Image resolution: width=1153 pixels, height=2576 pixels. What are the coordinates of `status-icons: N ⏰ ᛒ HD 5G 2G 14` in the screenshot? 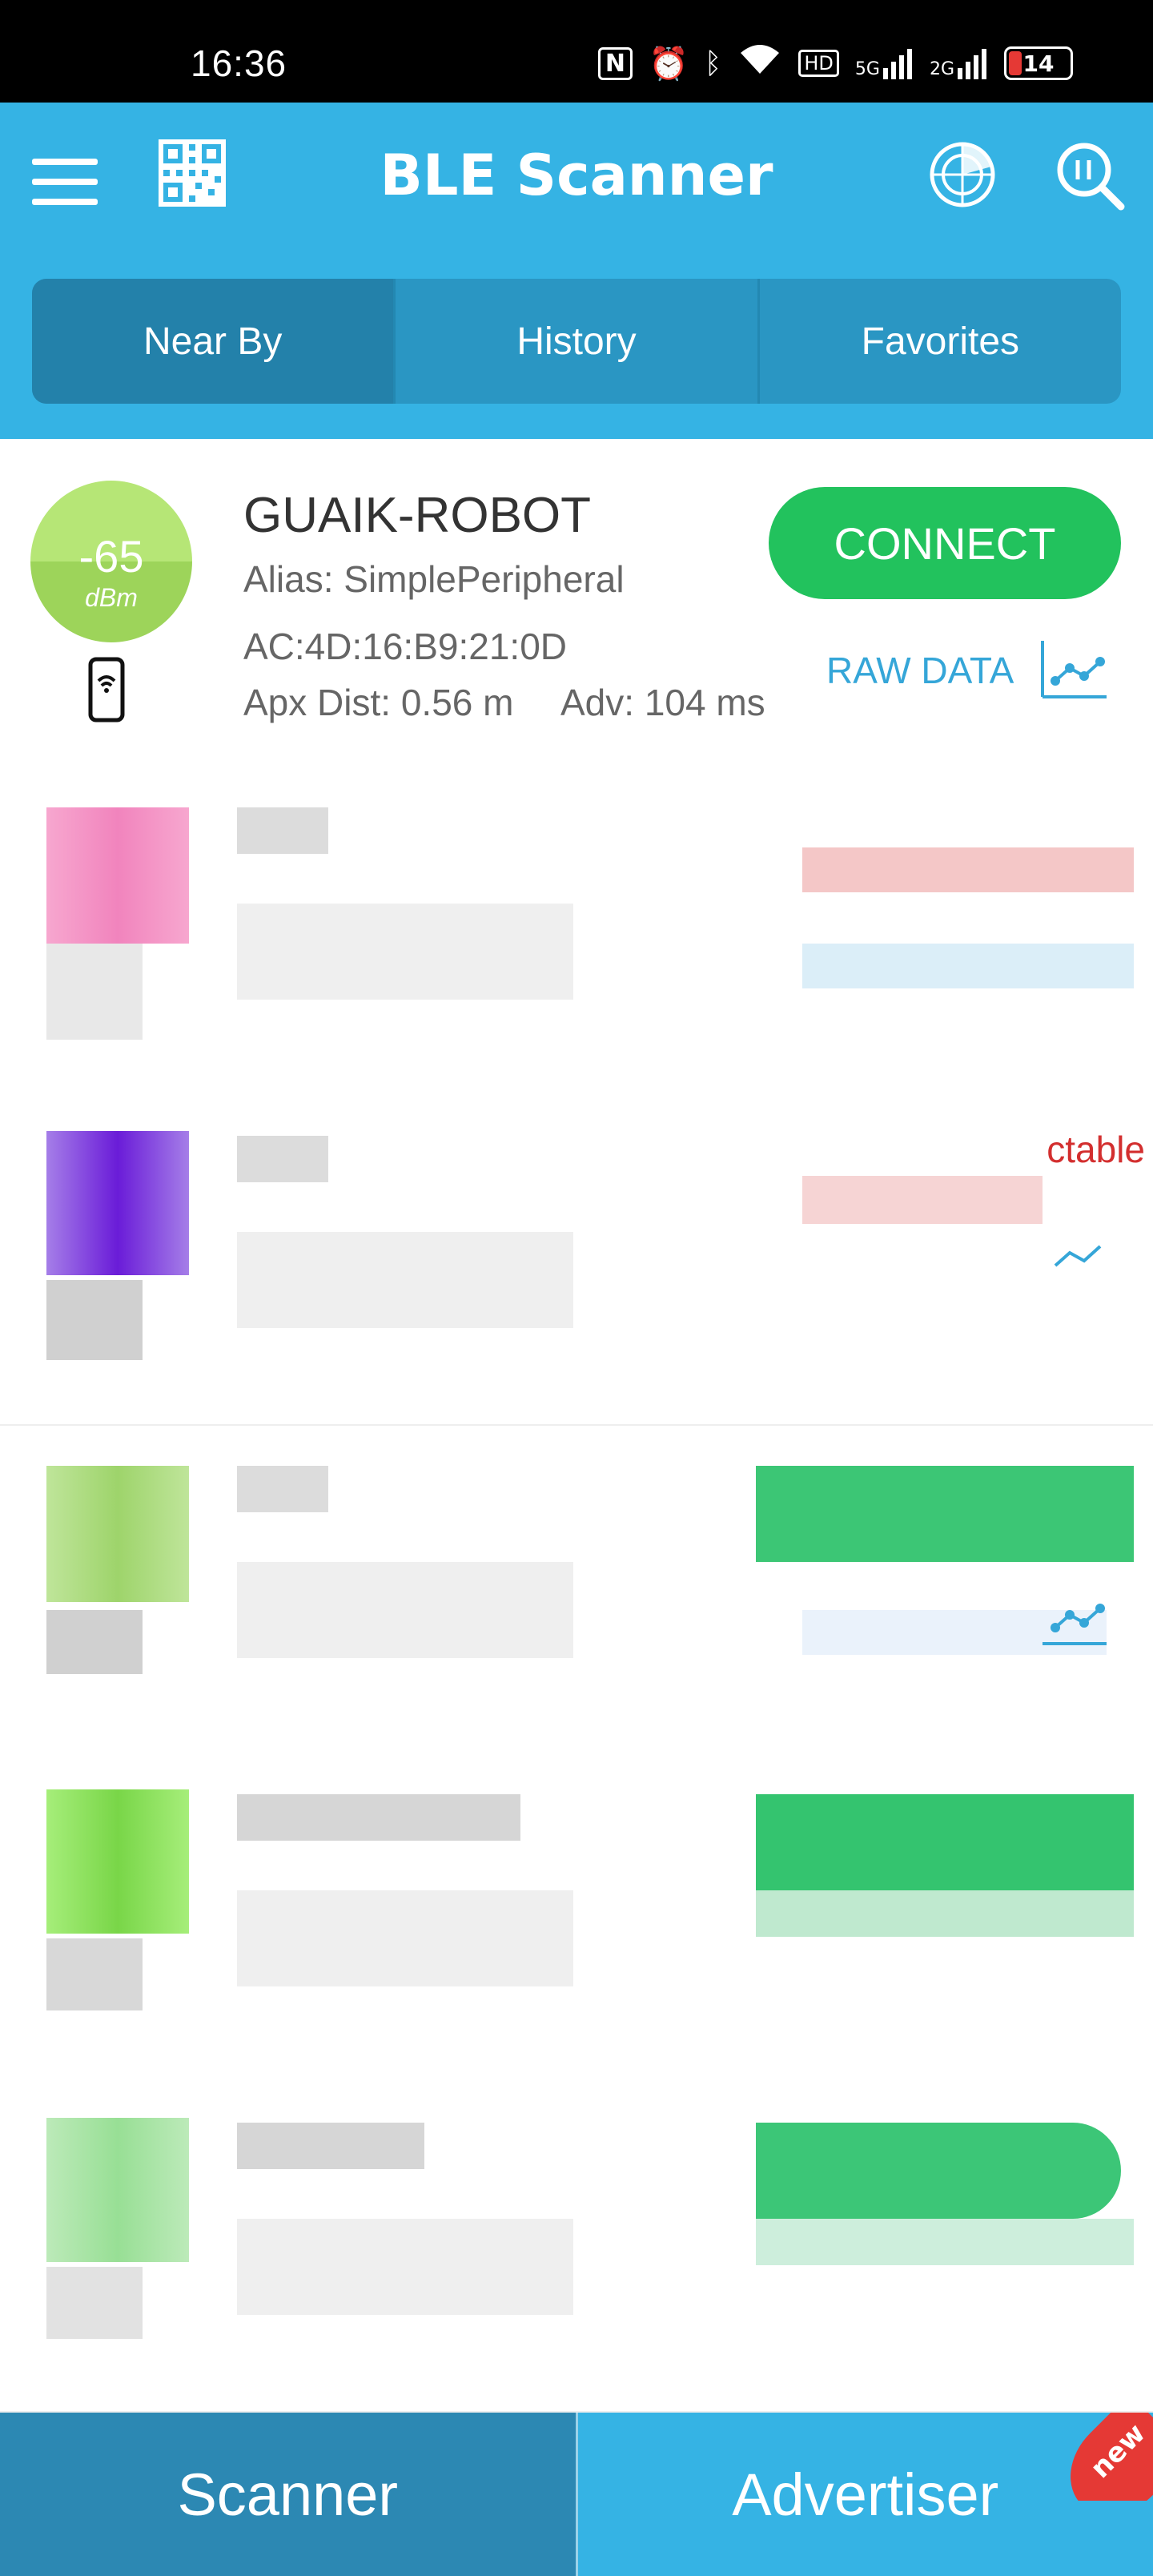 It's located at (835, 63).